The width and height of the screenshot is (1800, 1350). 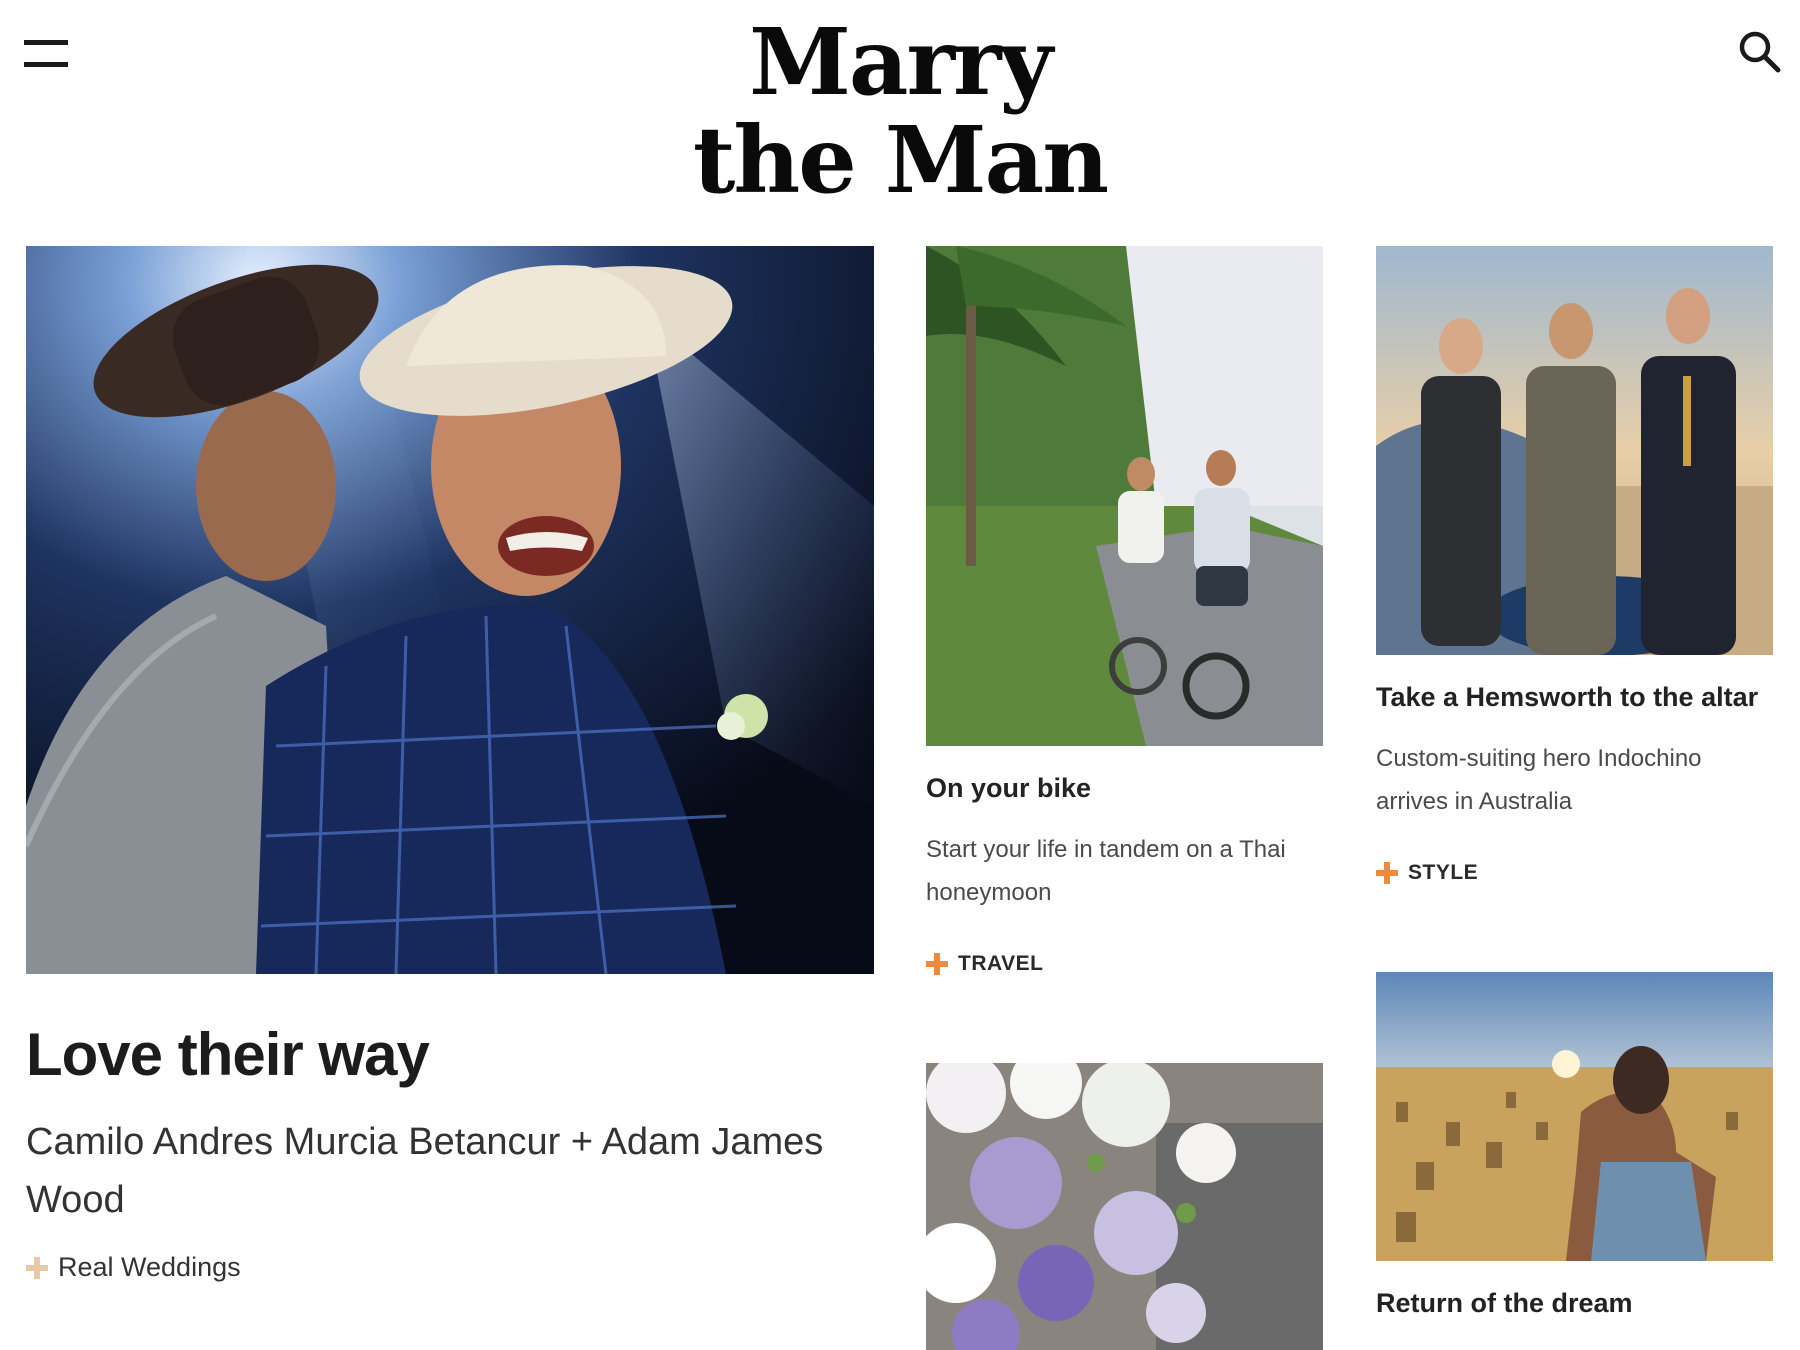 I want to click on card-title-bike: On your bike, so click(x=1008, y=788).